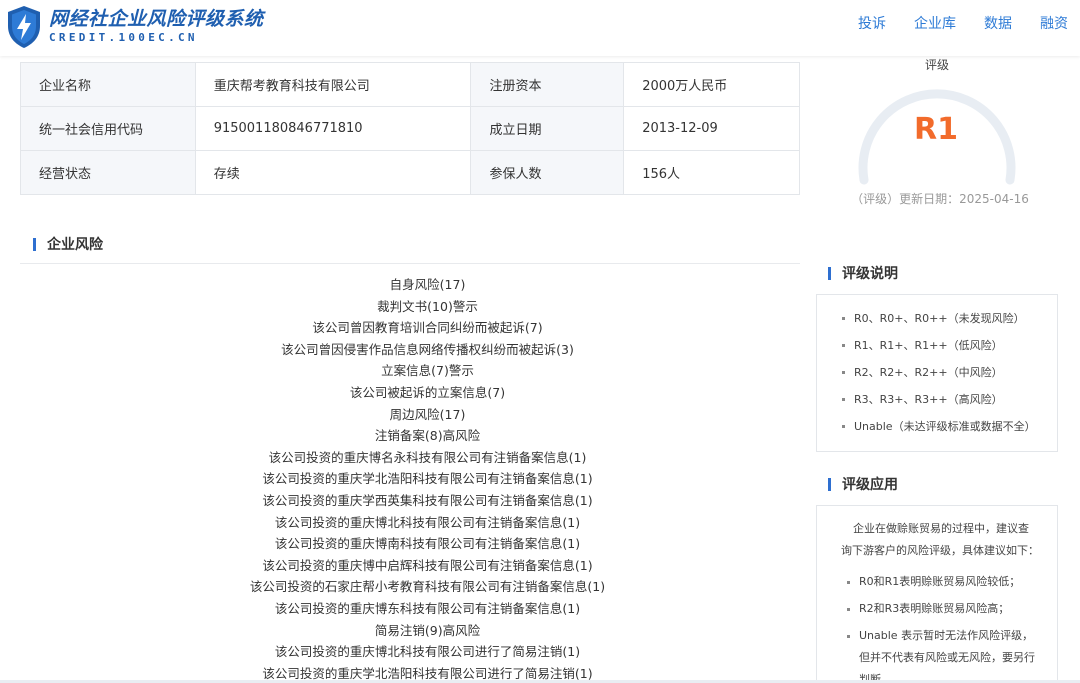 Image resolution: width=1080 pixels, height=683 pixels. I want to click on founded-date-label: 成立日期, so click(547, 128).